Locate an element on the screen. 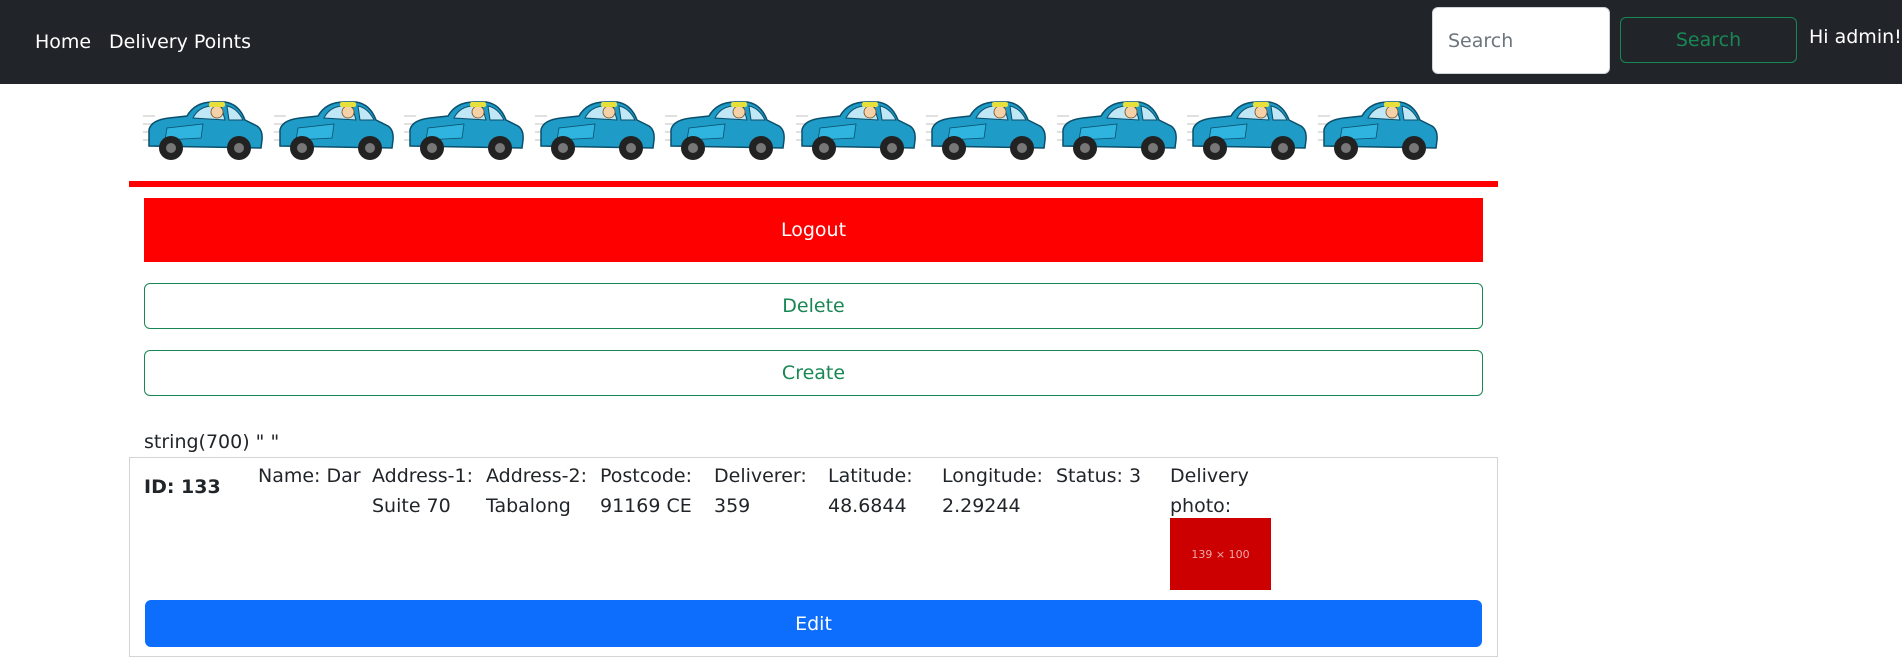  nav-delivery-points-link: Delivery Points is located at coordinates (180, 42).